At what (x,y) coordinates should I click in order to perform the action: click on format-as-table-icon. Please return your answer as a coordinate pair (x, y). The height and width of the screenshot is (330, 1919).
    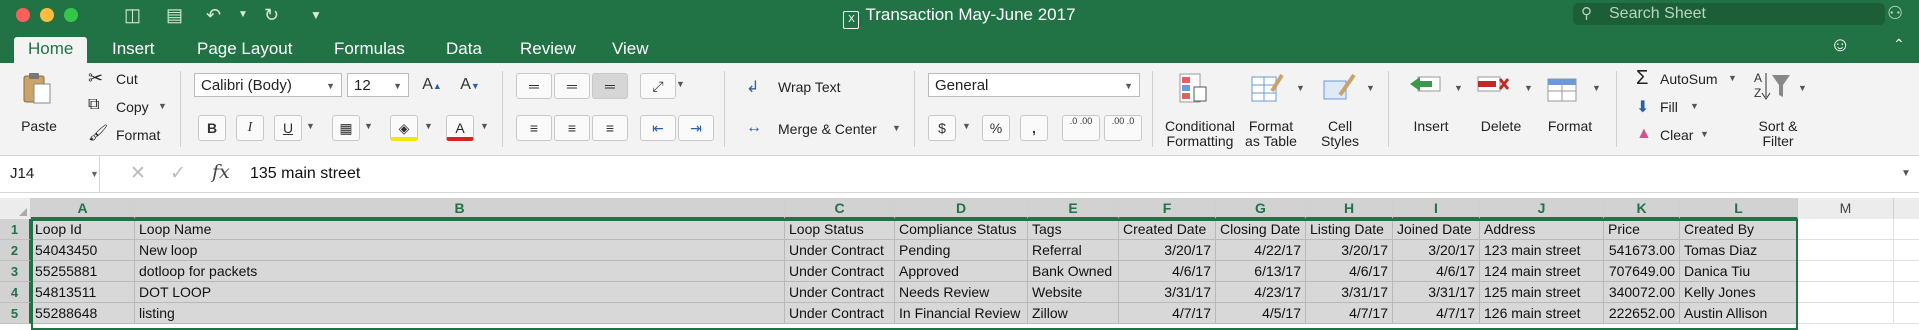
    Looking at the image, I should click on (1267, 88).